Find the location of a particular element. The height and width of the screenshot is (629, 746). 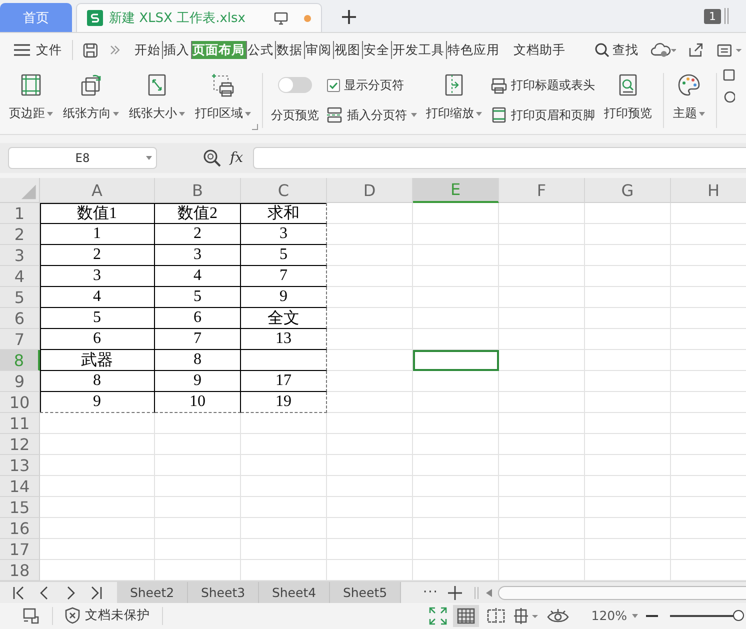

row-header: 17 is located at coordinates (20, 549).